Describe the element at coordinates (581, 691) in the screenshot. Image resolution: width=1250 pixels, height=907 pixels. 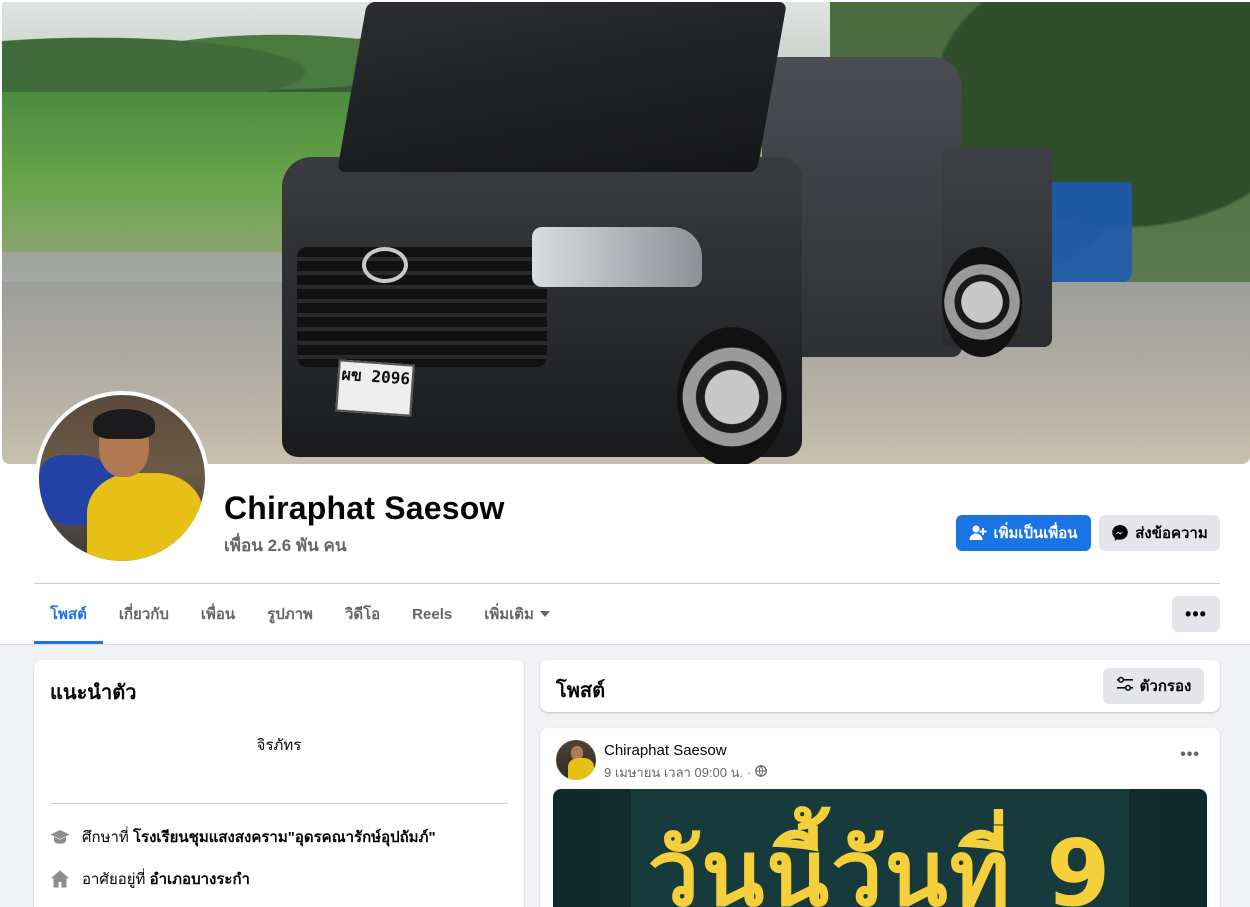
I see `posts-title: โพสต์` at that location.